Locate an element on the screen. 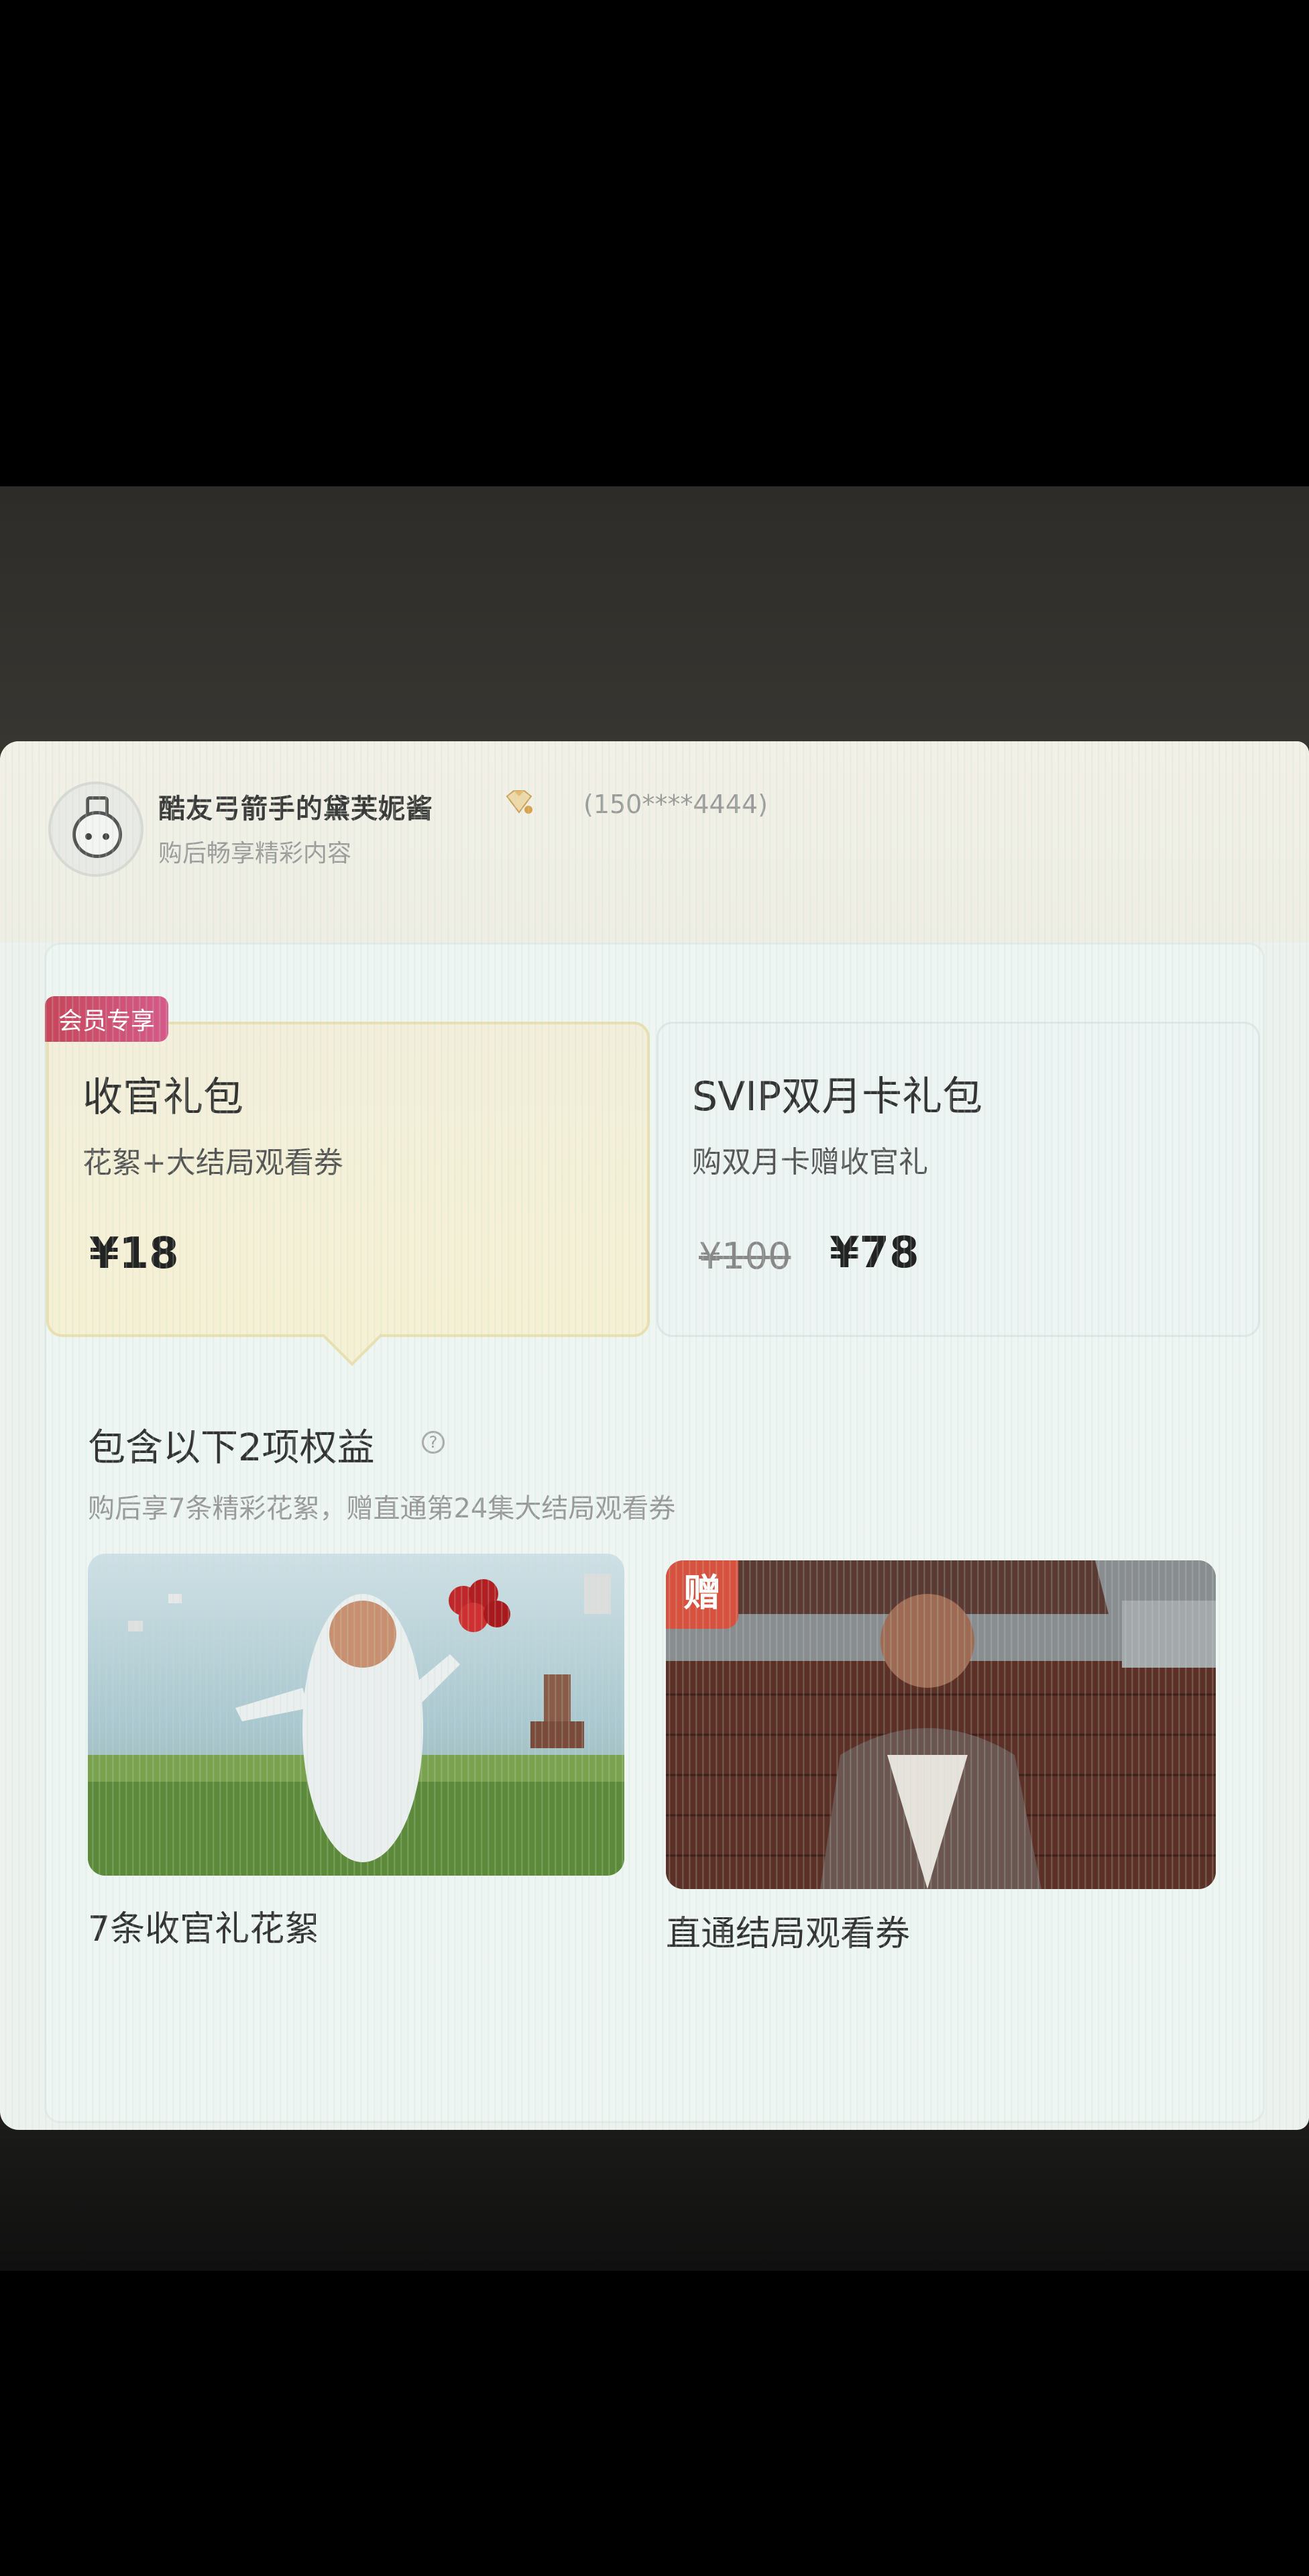 The image size is (1309, 2576). original-price: ¥100 is located at coordinates (745, 1256).